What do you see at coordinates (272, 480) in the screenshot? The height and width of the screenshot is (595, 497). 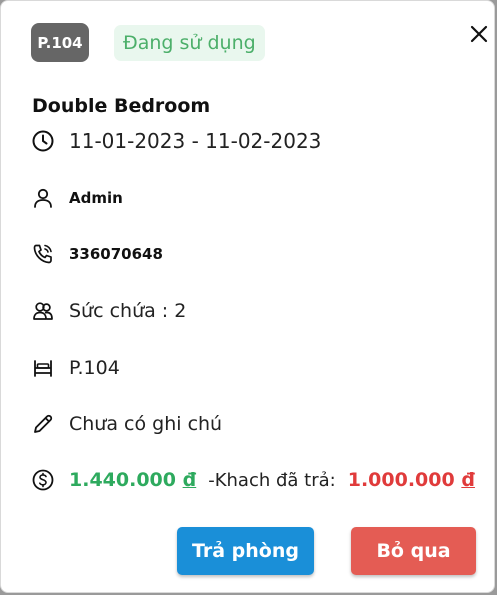 I see `paid-label: -Khach đã trả:` at bounding box center [272, 480].